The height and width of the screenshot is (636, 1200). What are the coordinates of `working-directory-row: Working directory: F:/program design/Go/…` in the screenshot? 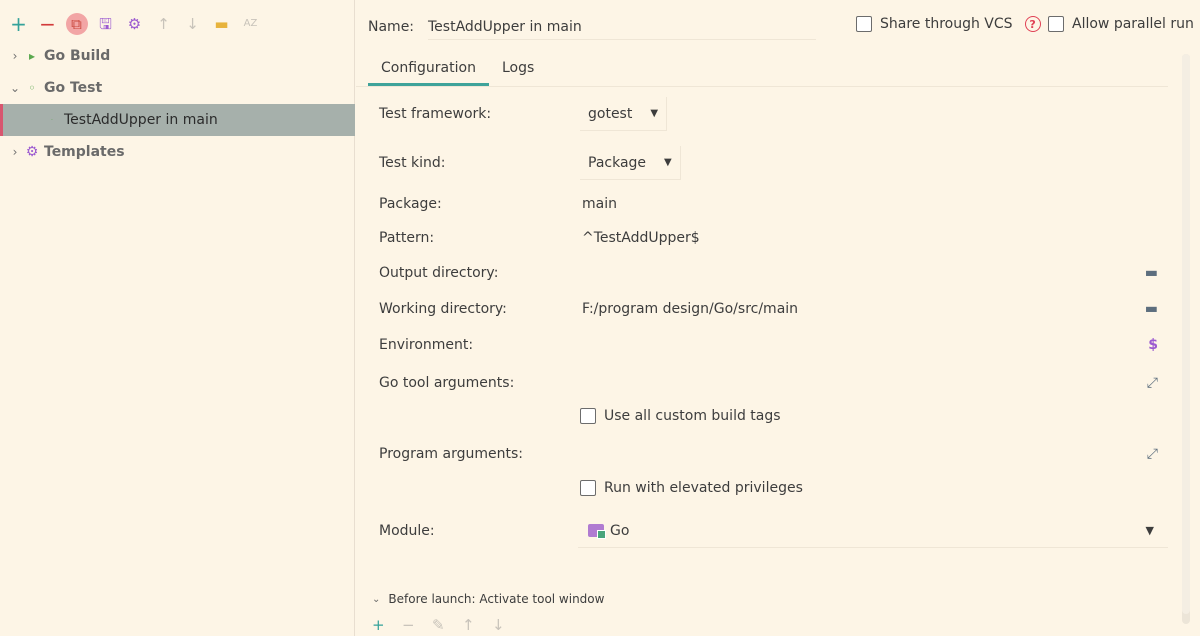 It's located at (768, 309).